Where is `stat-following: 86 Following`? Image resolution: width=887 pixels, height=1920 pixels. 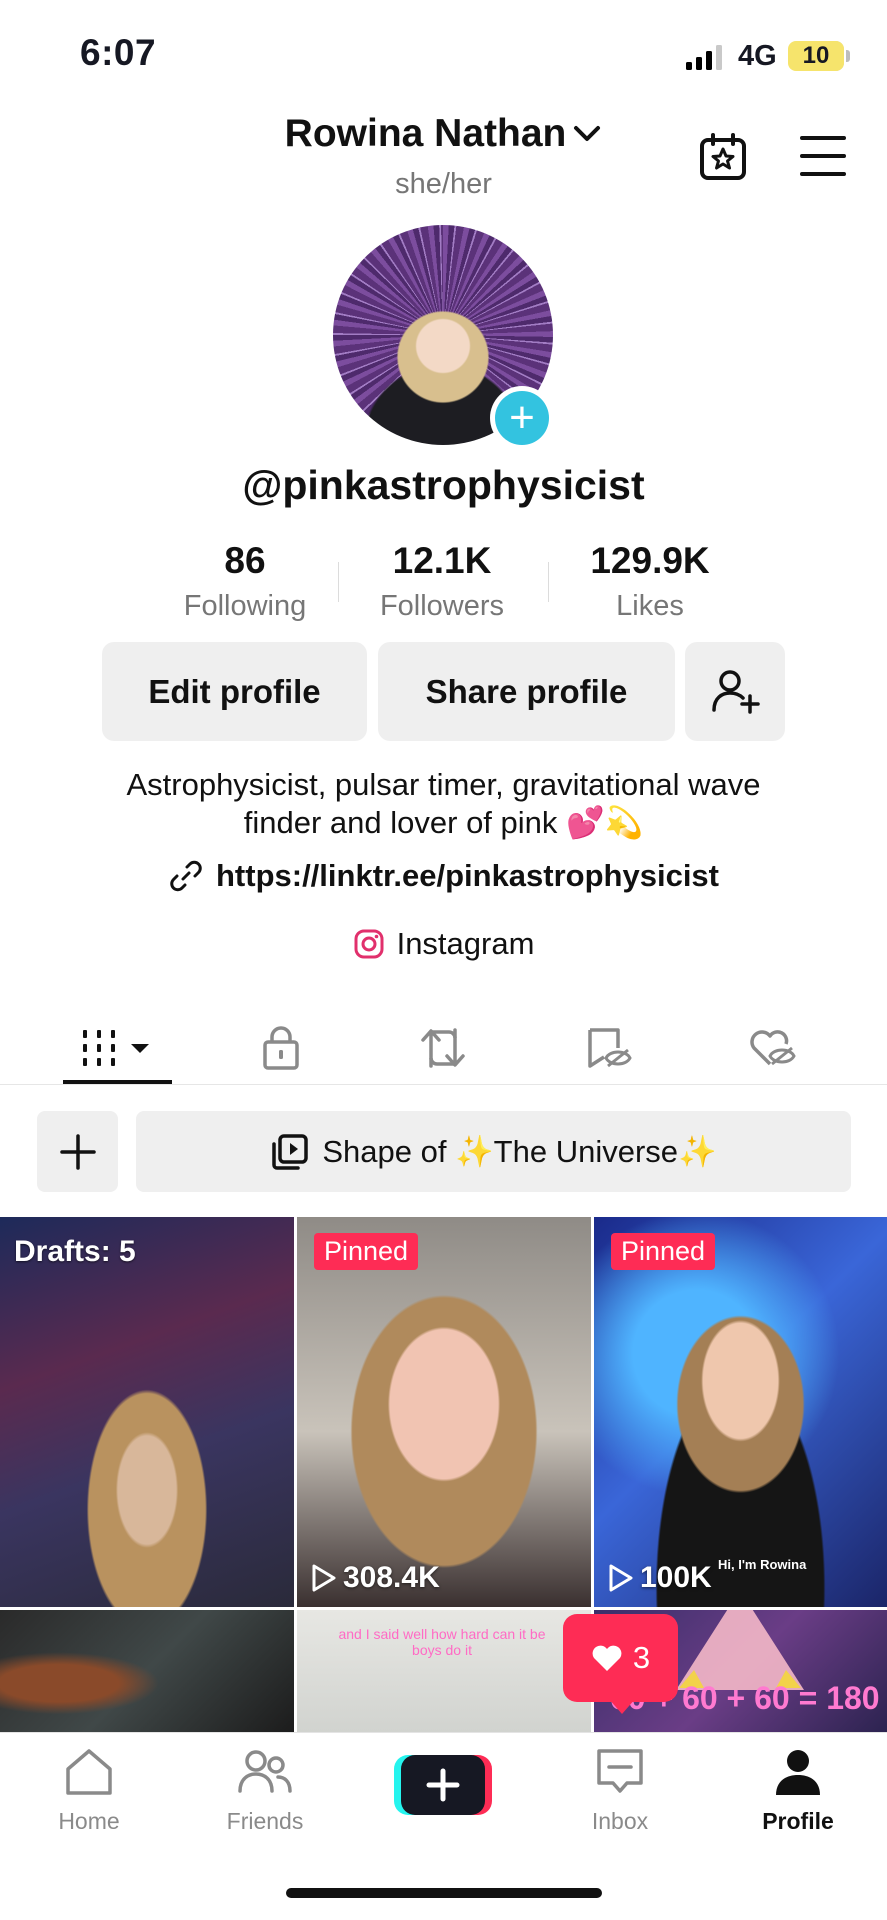
stat-following: 86 Following is located at coordinates (245, 581).